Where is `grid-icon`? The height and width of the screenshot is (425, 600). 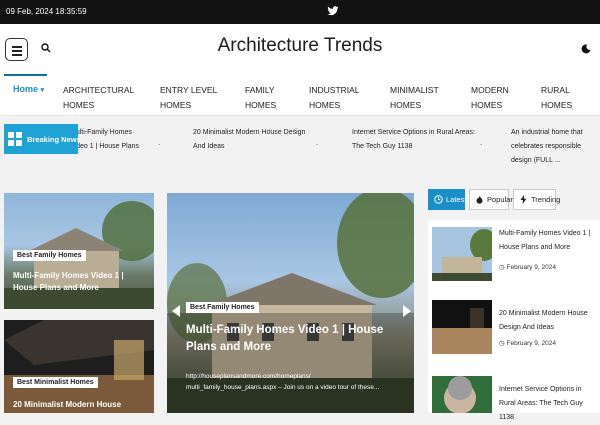
grid-icon is located at coordinates (15, 139).